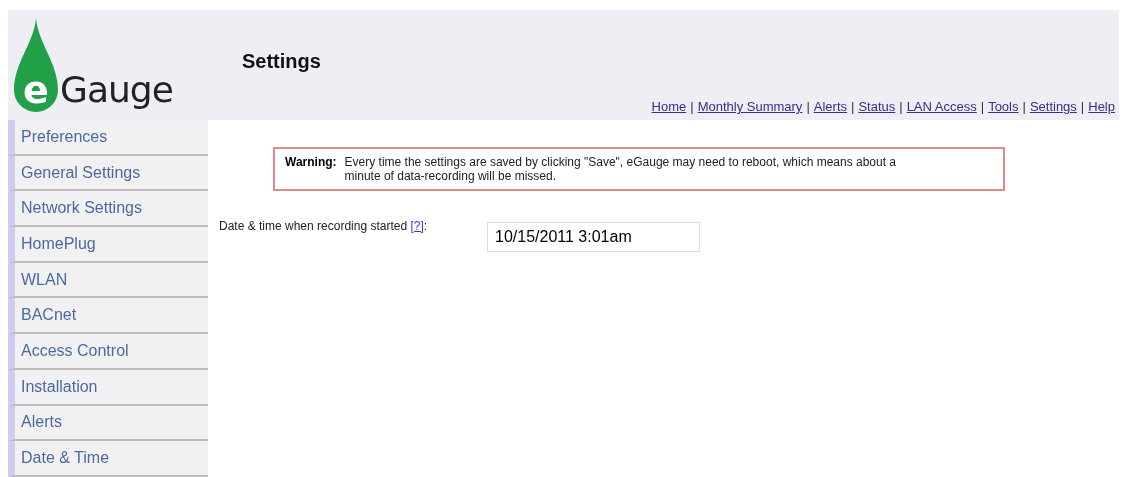 Image resolution: width=1127 pixels, height=477 pixels. Describe the element at coordinates (1053, 106) in the screenshot. I see `nav-link: Settings` at that location.